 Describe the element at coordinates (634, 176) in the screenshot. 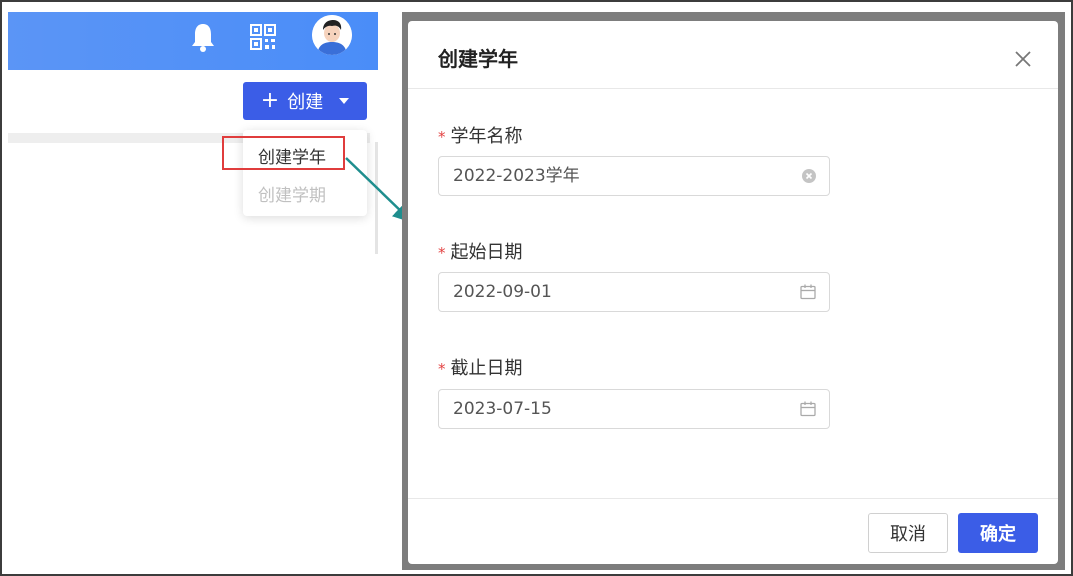

I see `year-name-input: 2022-2023学年` at that location.